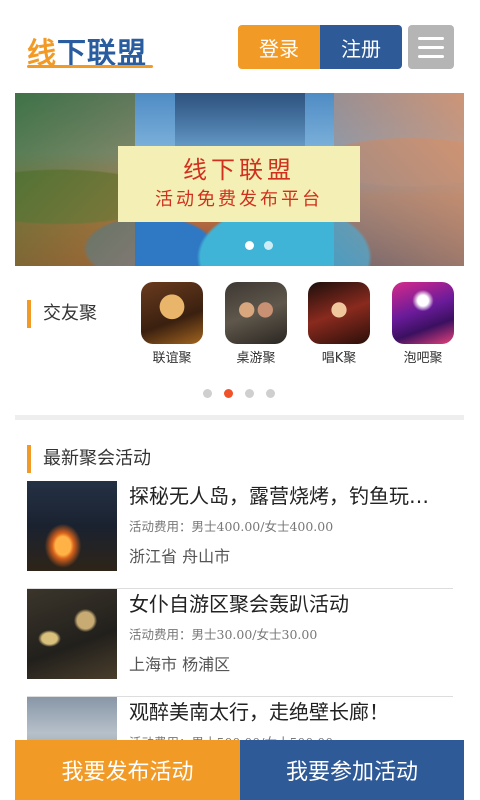  I want to click on pager-dot-active, so click(228, 393).